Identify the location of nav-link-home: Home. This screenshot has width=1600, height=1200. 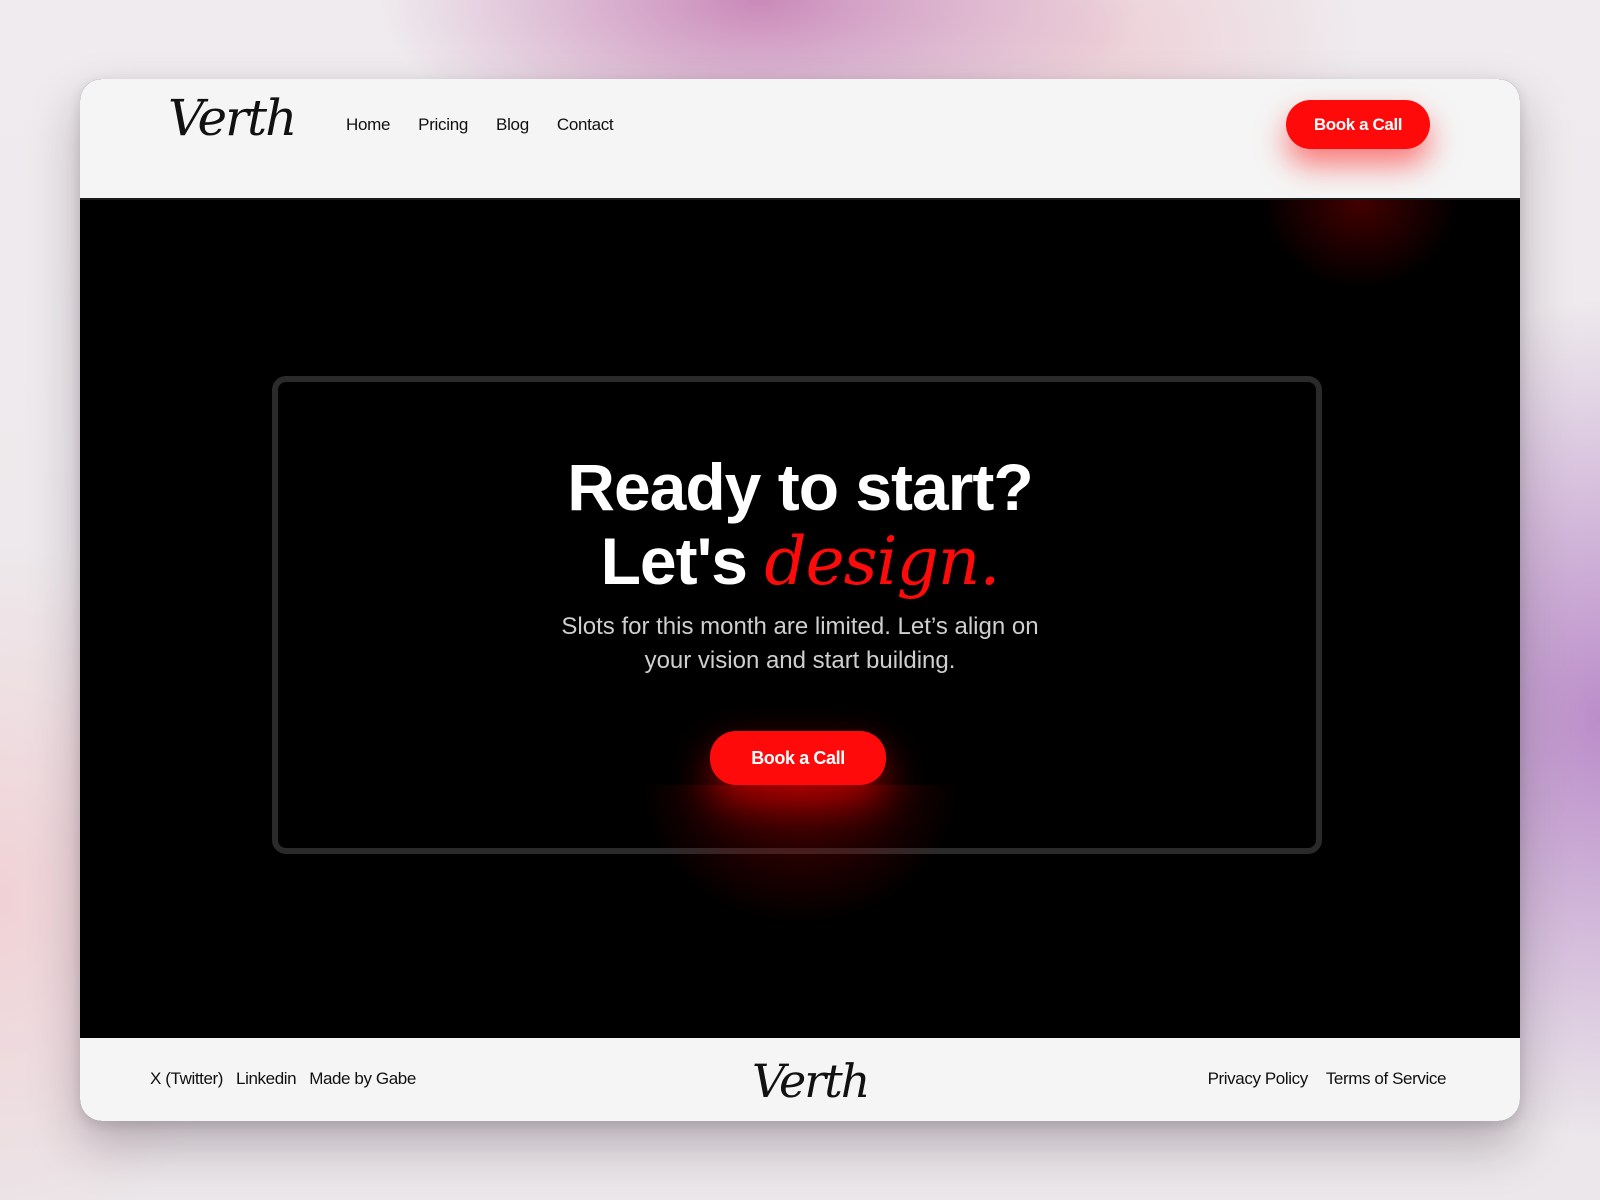
(368, 125).